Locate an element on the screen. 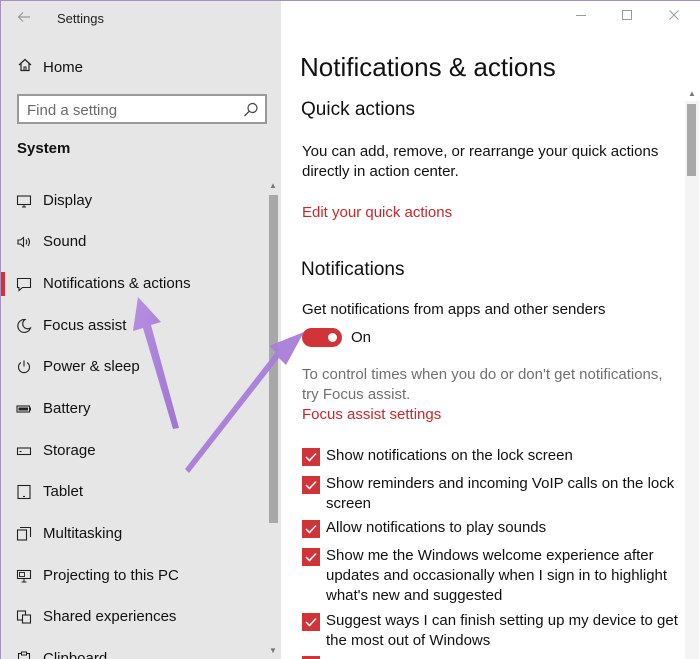  monitor-icon is located at coordinates (24, 201).